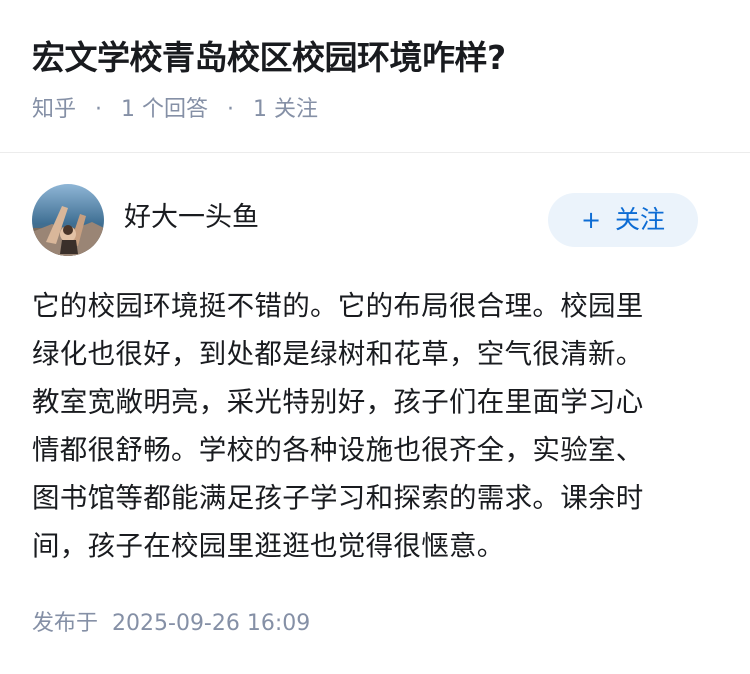  I want to click on follow-button: + 关注, so click(623, 220).